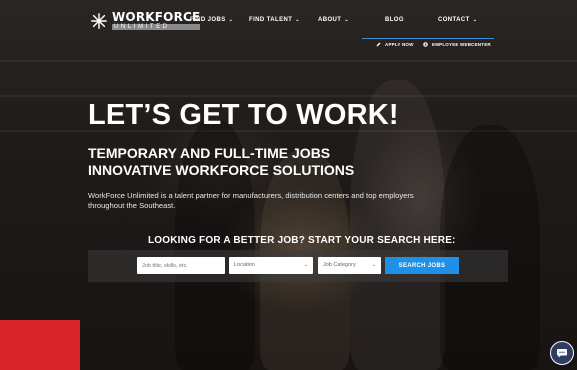 Image resolution: width=577 pixels, height=370 pixels. I want to click on apply-now-label: APPLY NOW, so click(399, 44).